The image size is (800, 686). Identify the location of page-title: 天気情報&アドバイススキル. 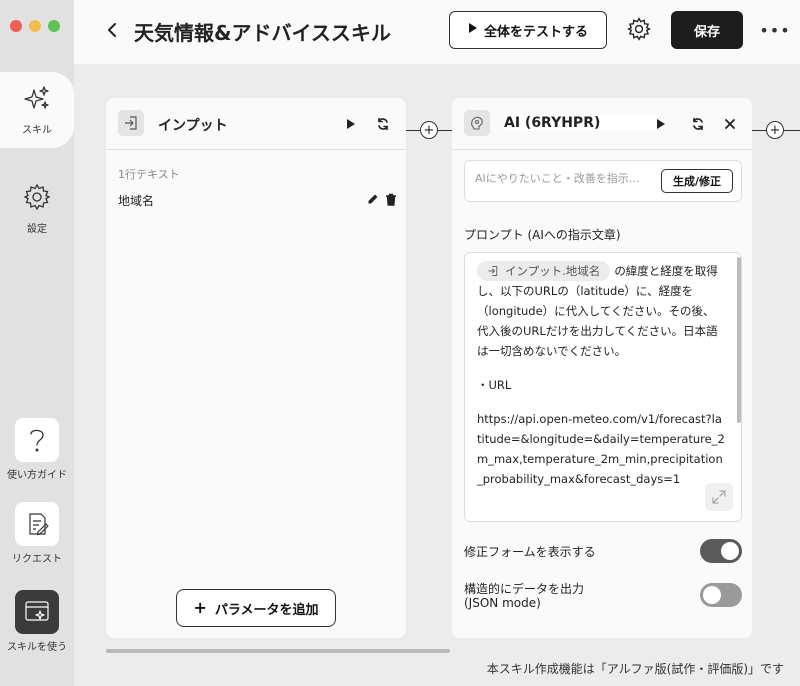
(262, 33).